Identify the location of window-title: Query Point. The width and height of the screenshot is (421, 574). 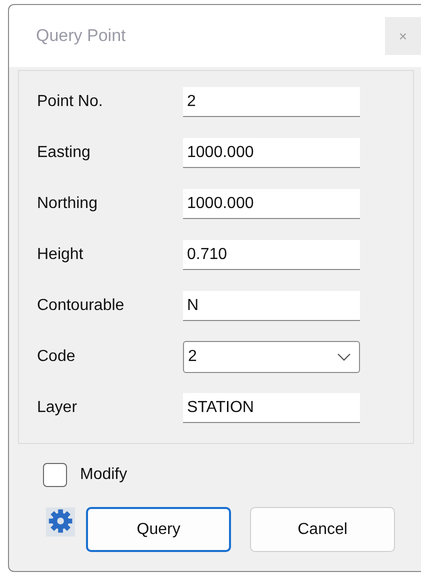
(81, 36).